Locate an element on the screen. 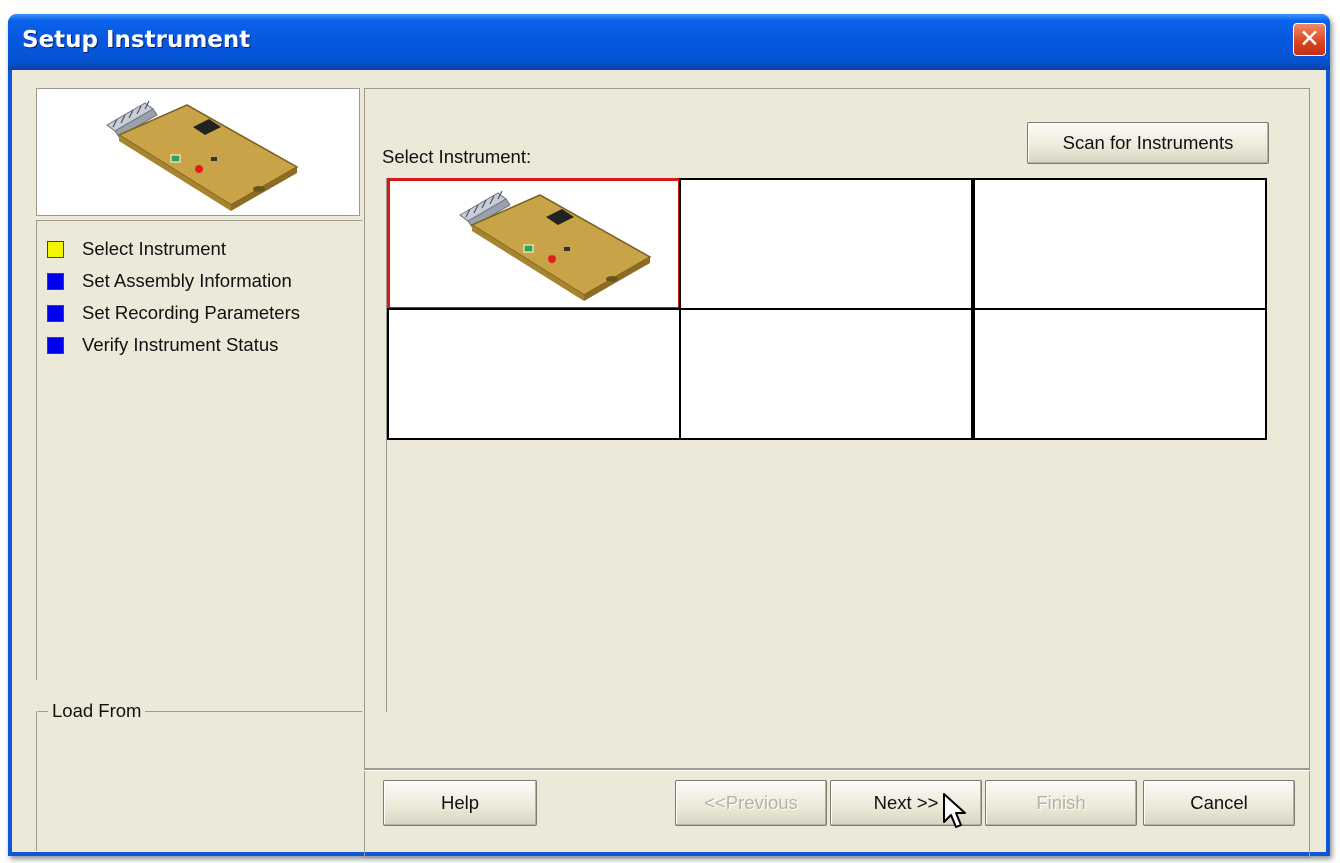 This screenshot has height=863, width=1340. scan-button-label: Scan for Instruments is located at coordinates (1148, 142).